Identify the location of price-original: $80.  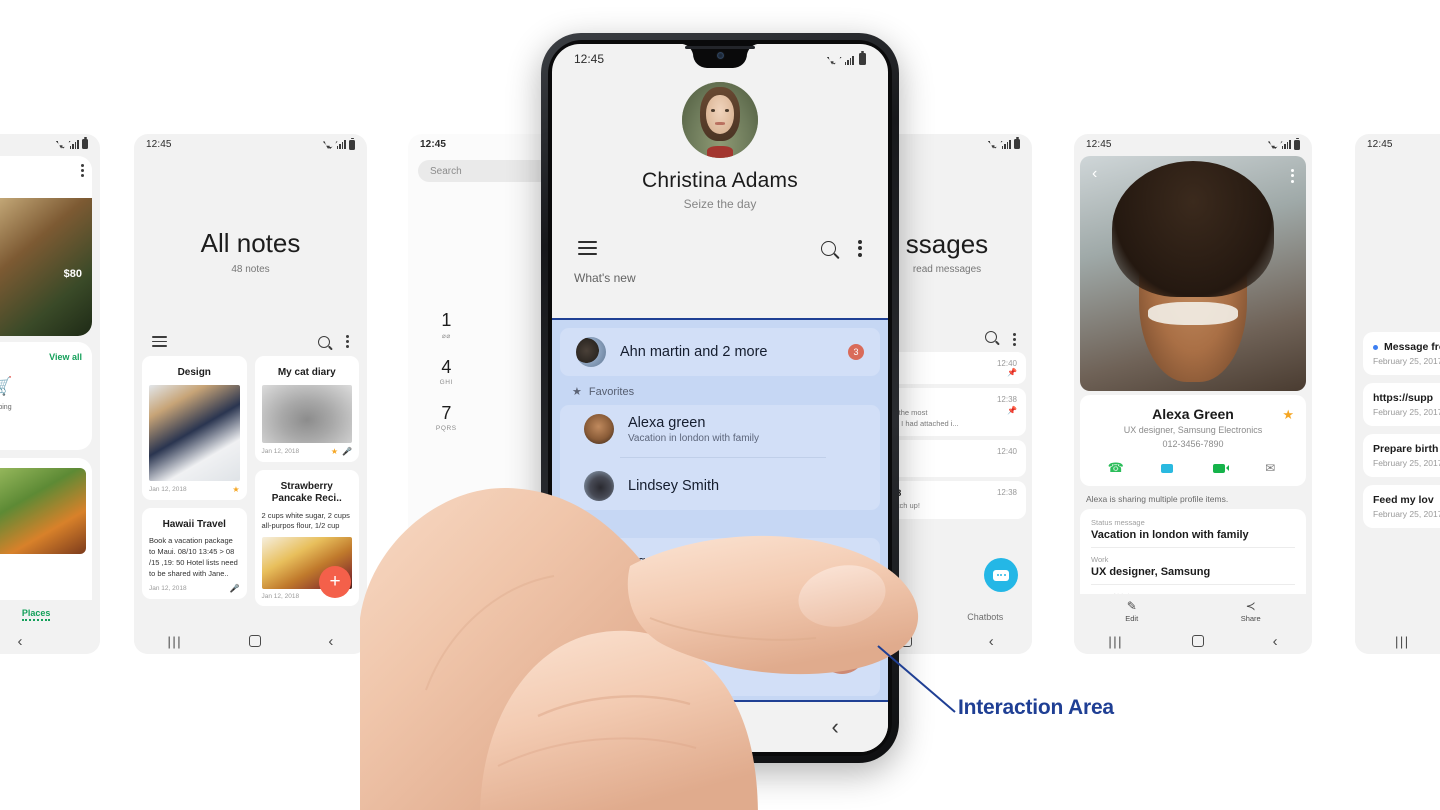
(72, 274).